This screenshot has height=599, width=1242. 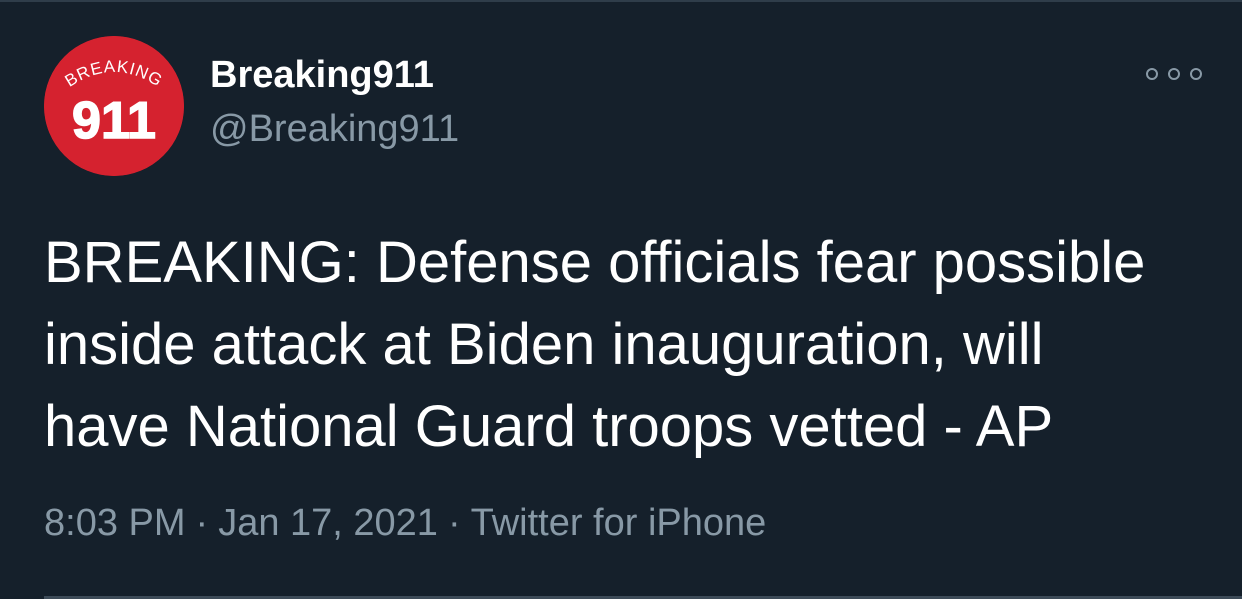 I want to click on logo-text-main: 911, so click(x=114, y=121).